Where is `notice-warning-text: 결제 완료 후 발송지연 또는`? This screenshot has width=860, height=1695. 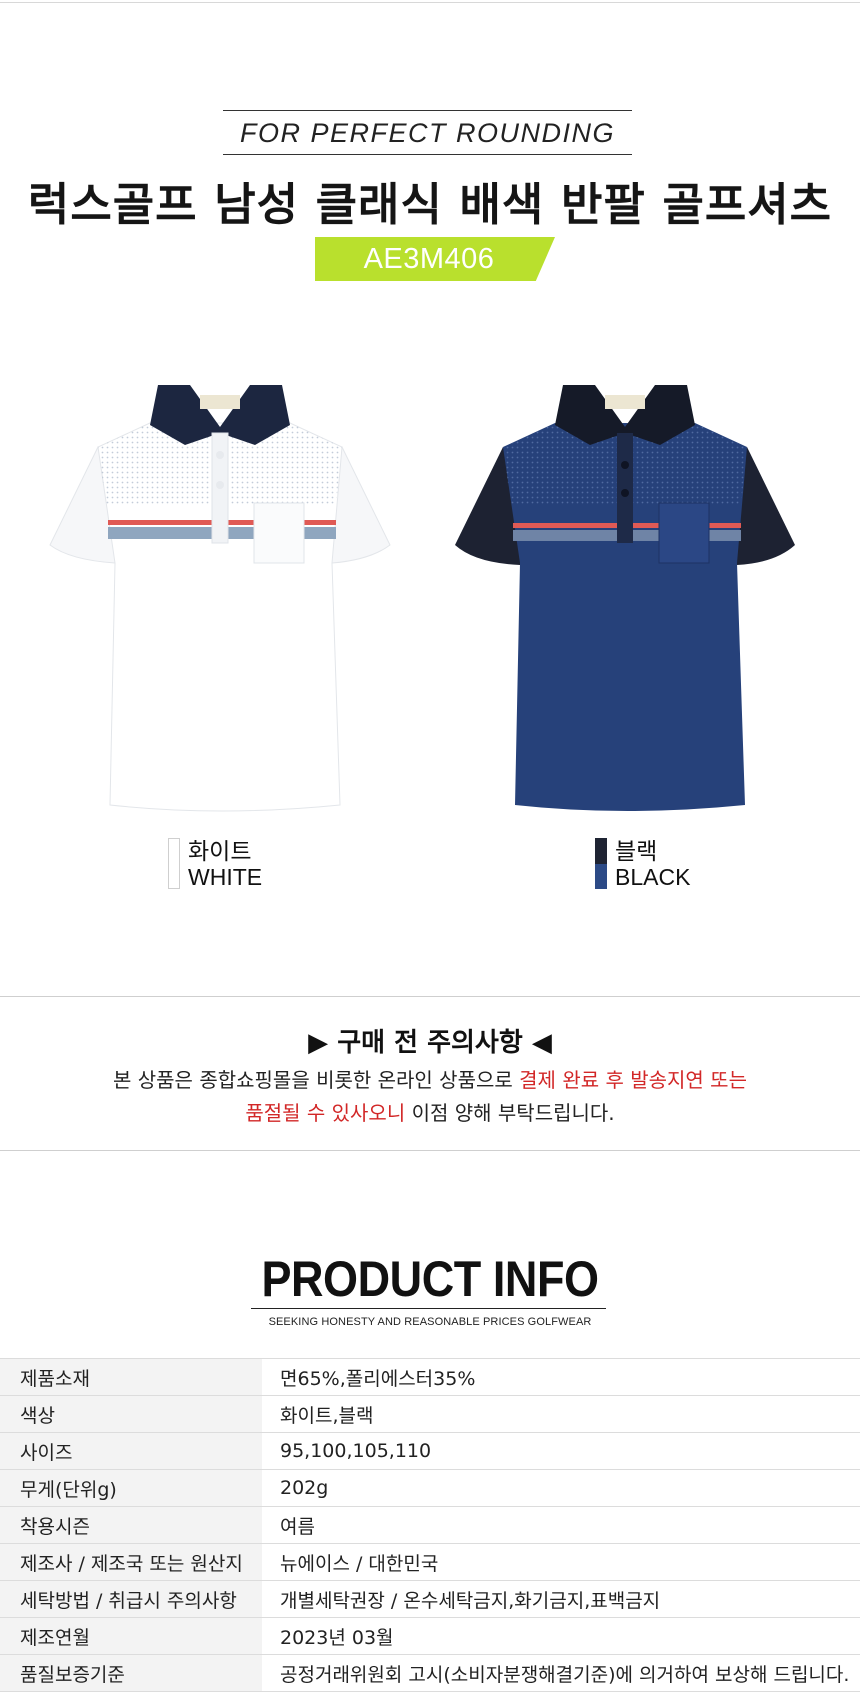 notice-warning-text: 결제 완료 후 발송지연 또는 is located at coordinates (633, 1080).